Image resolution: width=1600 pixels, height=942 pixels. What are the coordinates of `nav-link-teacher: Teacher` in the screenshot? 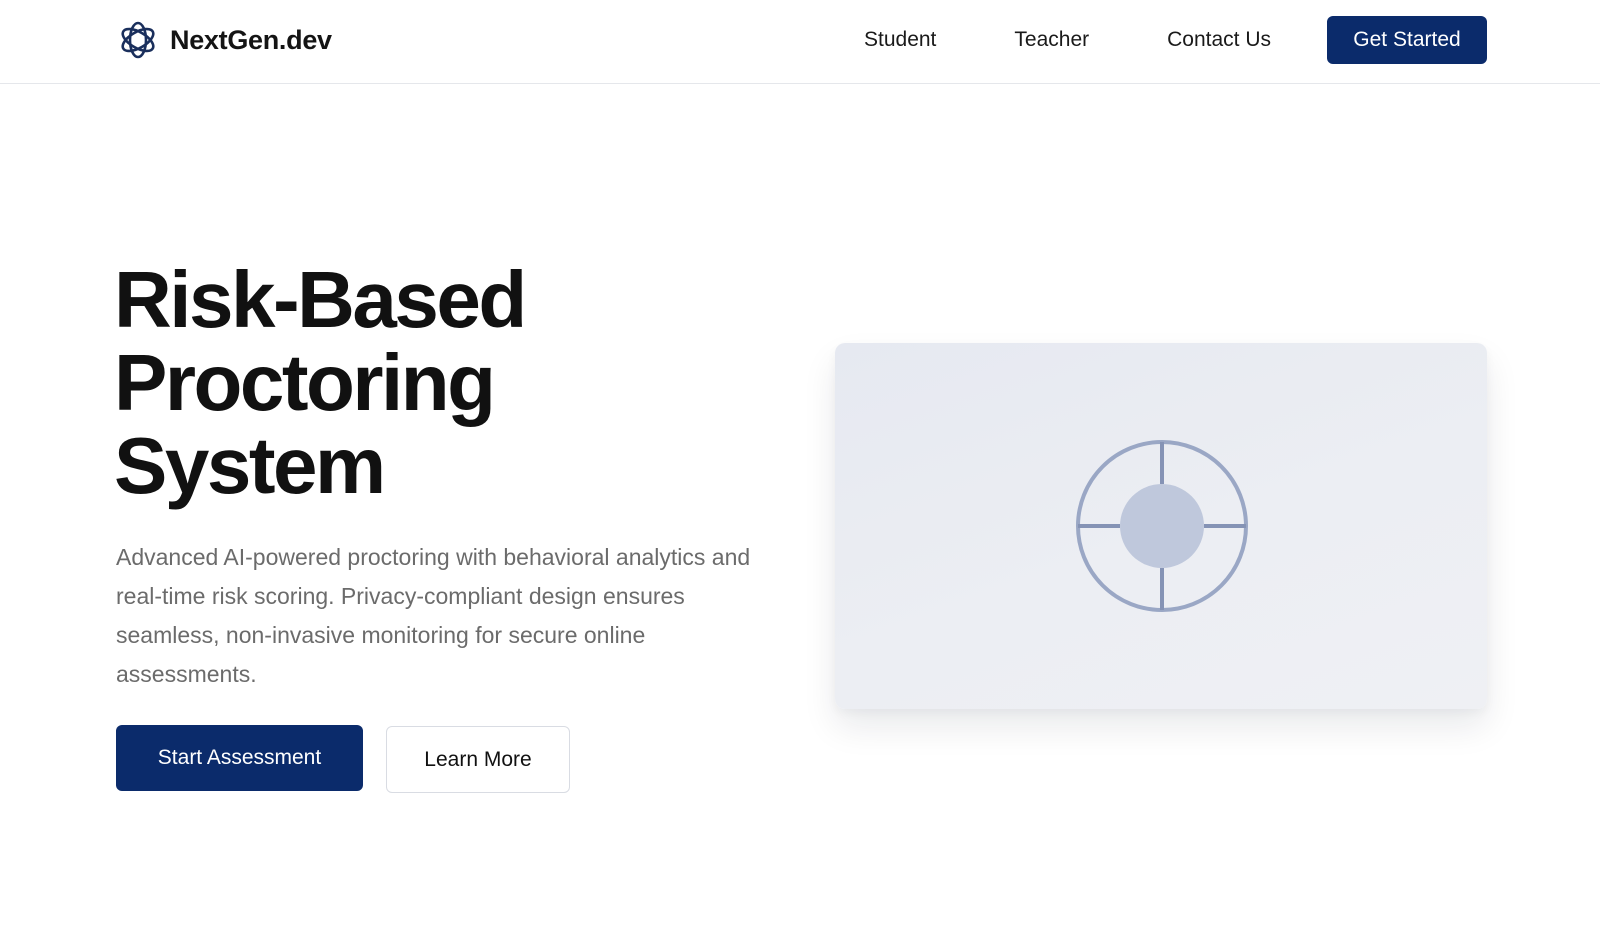 It's located at (1051, 40).